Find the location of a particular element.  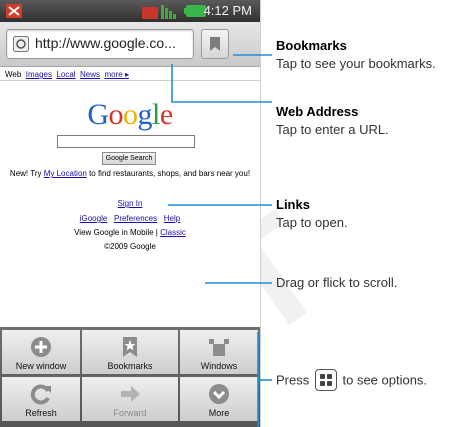

bookmark-icon is located at coordinates (215, 44).